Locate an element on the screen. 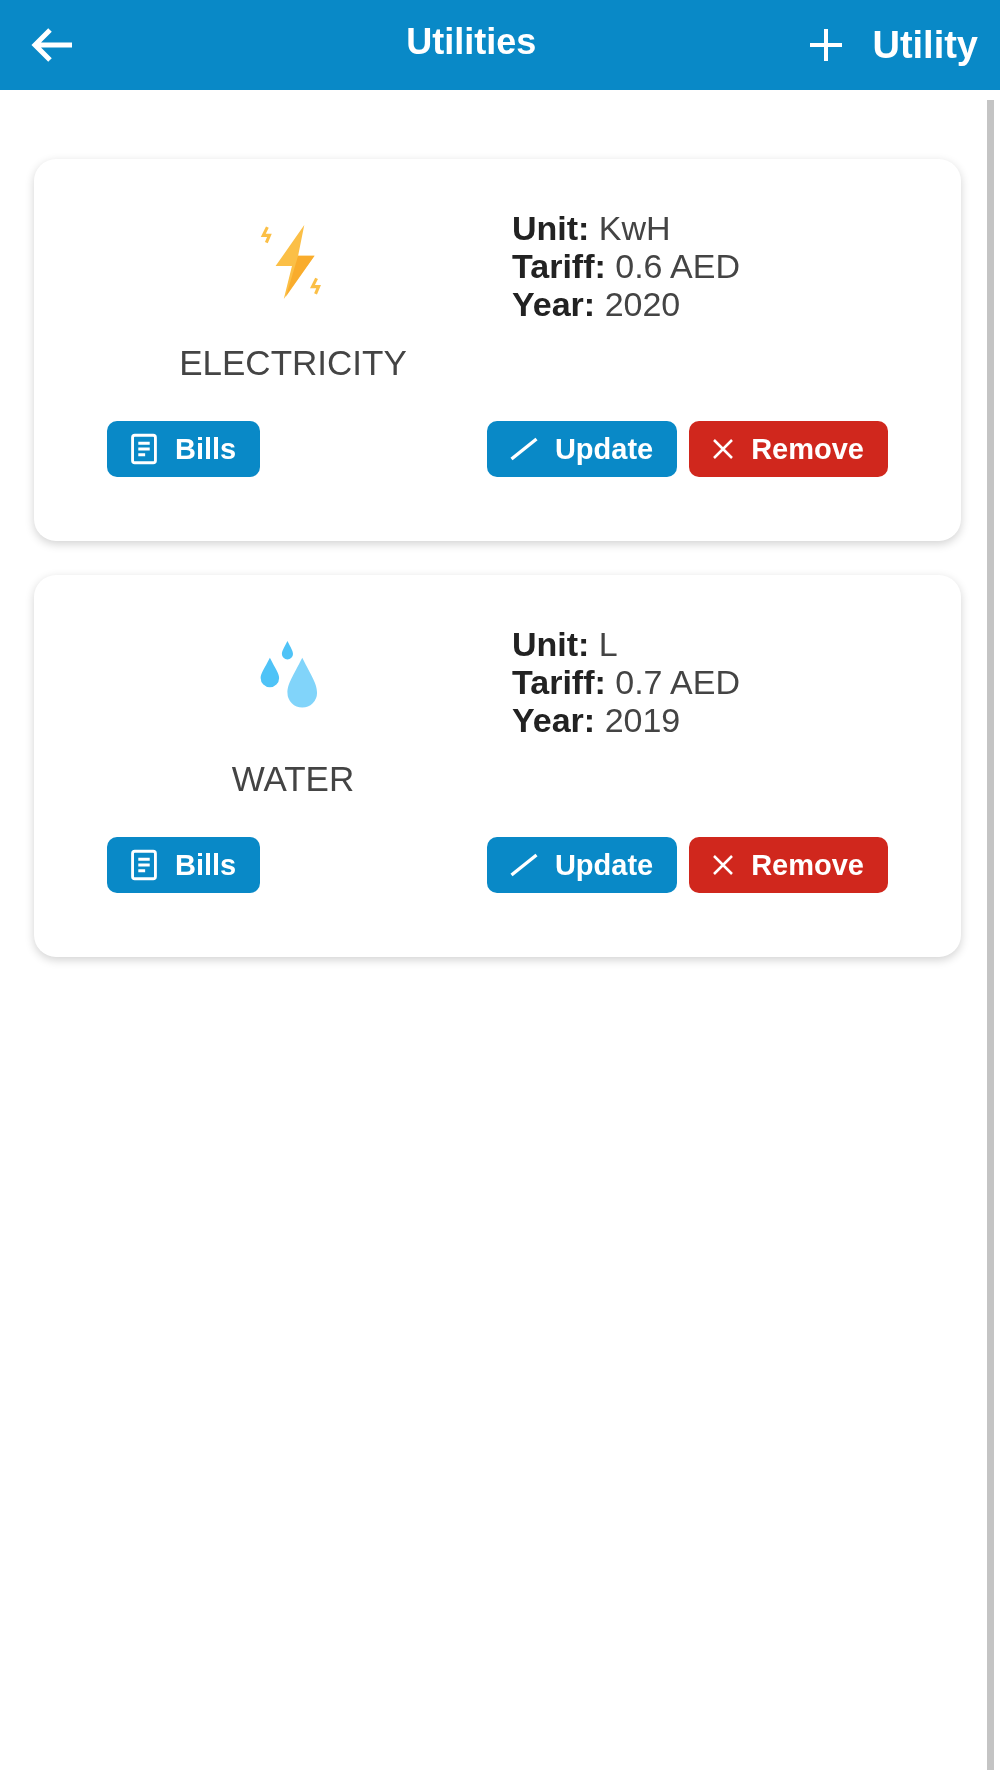 The height and width of the screenshot is (1778, 1000). detail-text: Unit: L is located at coordinates (565, 644).